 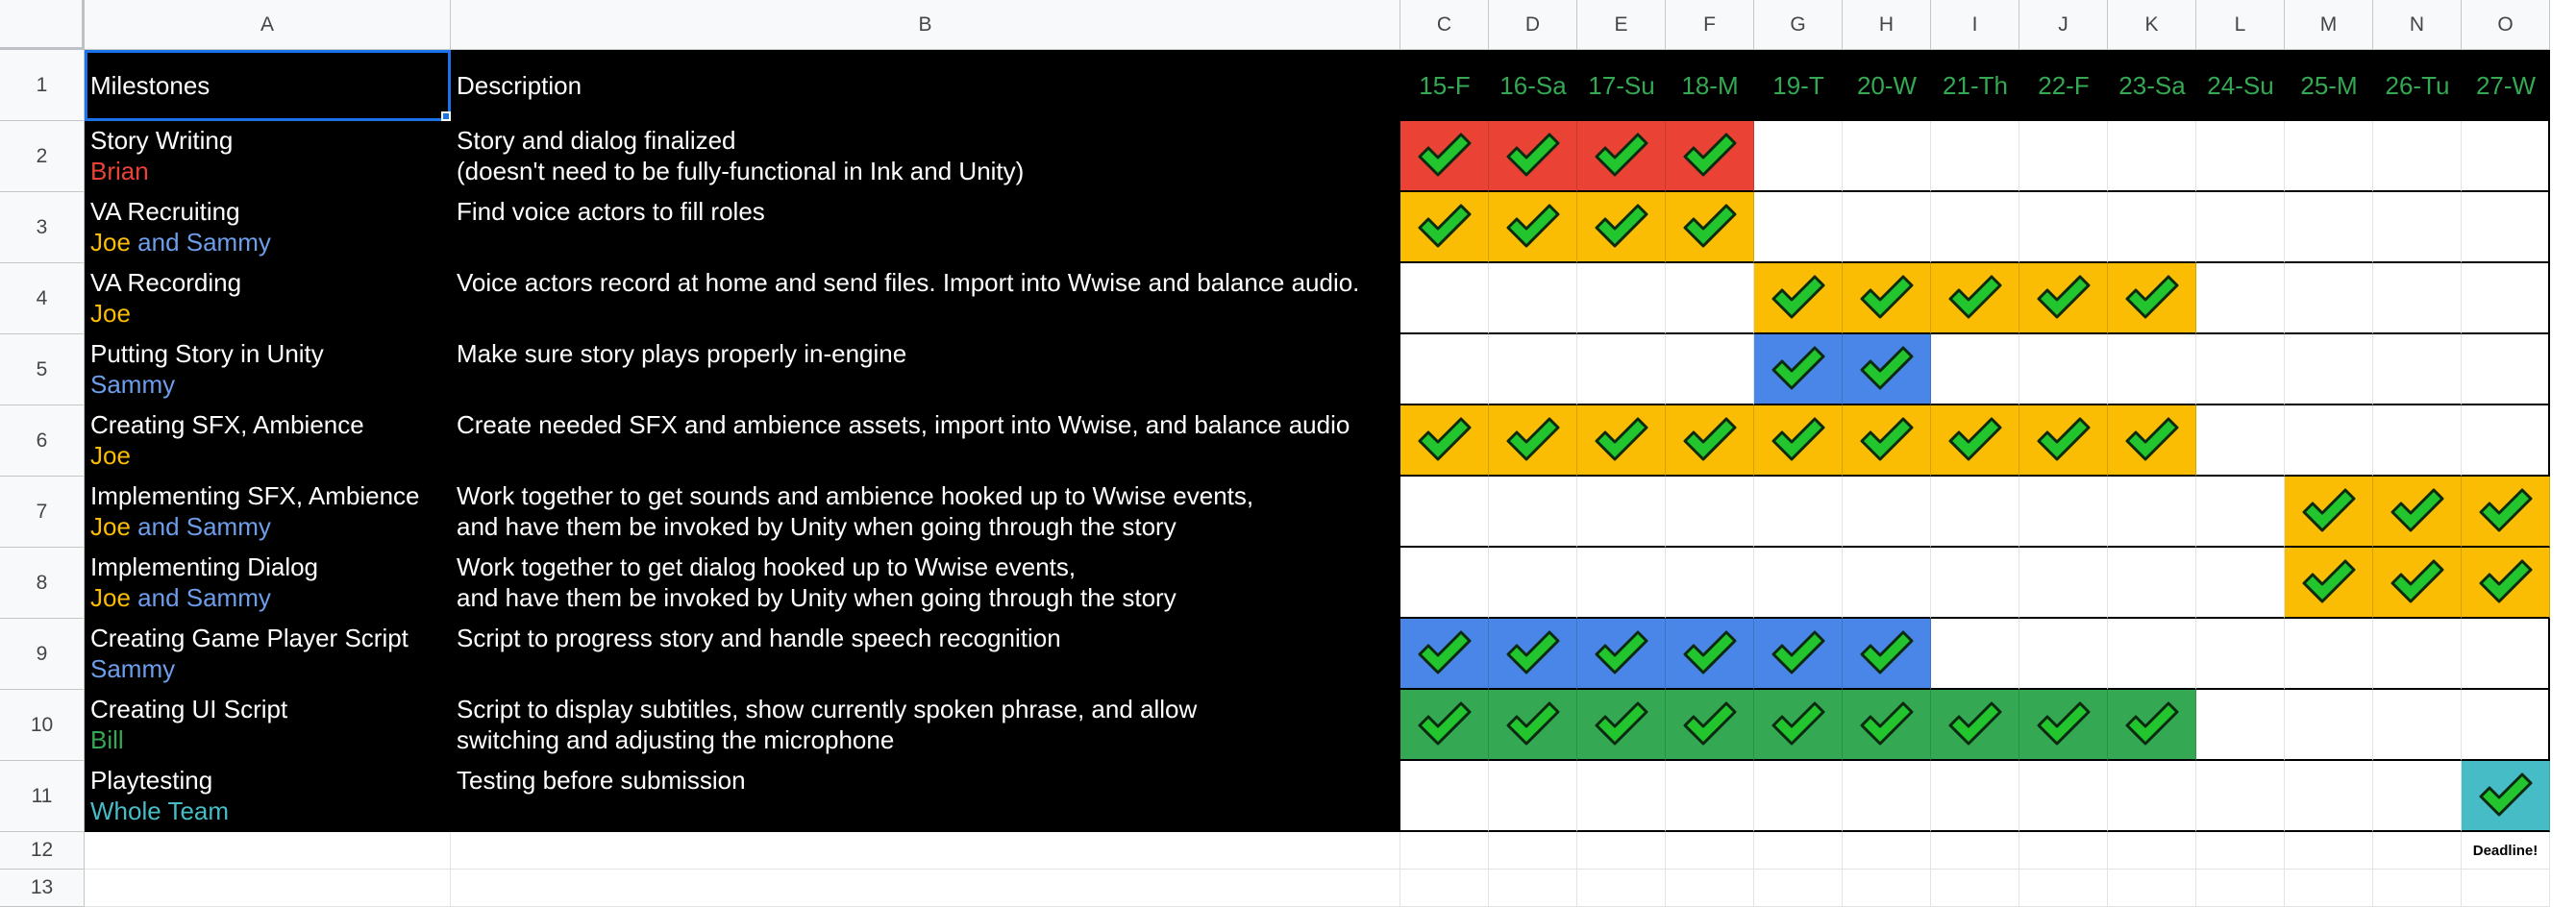 I want to click on column-header-i: I, so click(x=1975, y=25).